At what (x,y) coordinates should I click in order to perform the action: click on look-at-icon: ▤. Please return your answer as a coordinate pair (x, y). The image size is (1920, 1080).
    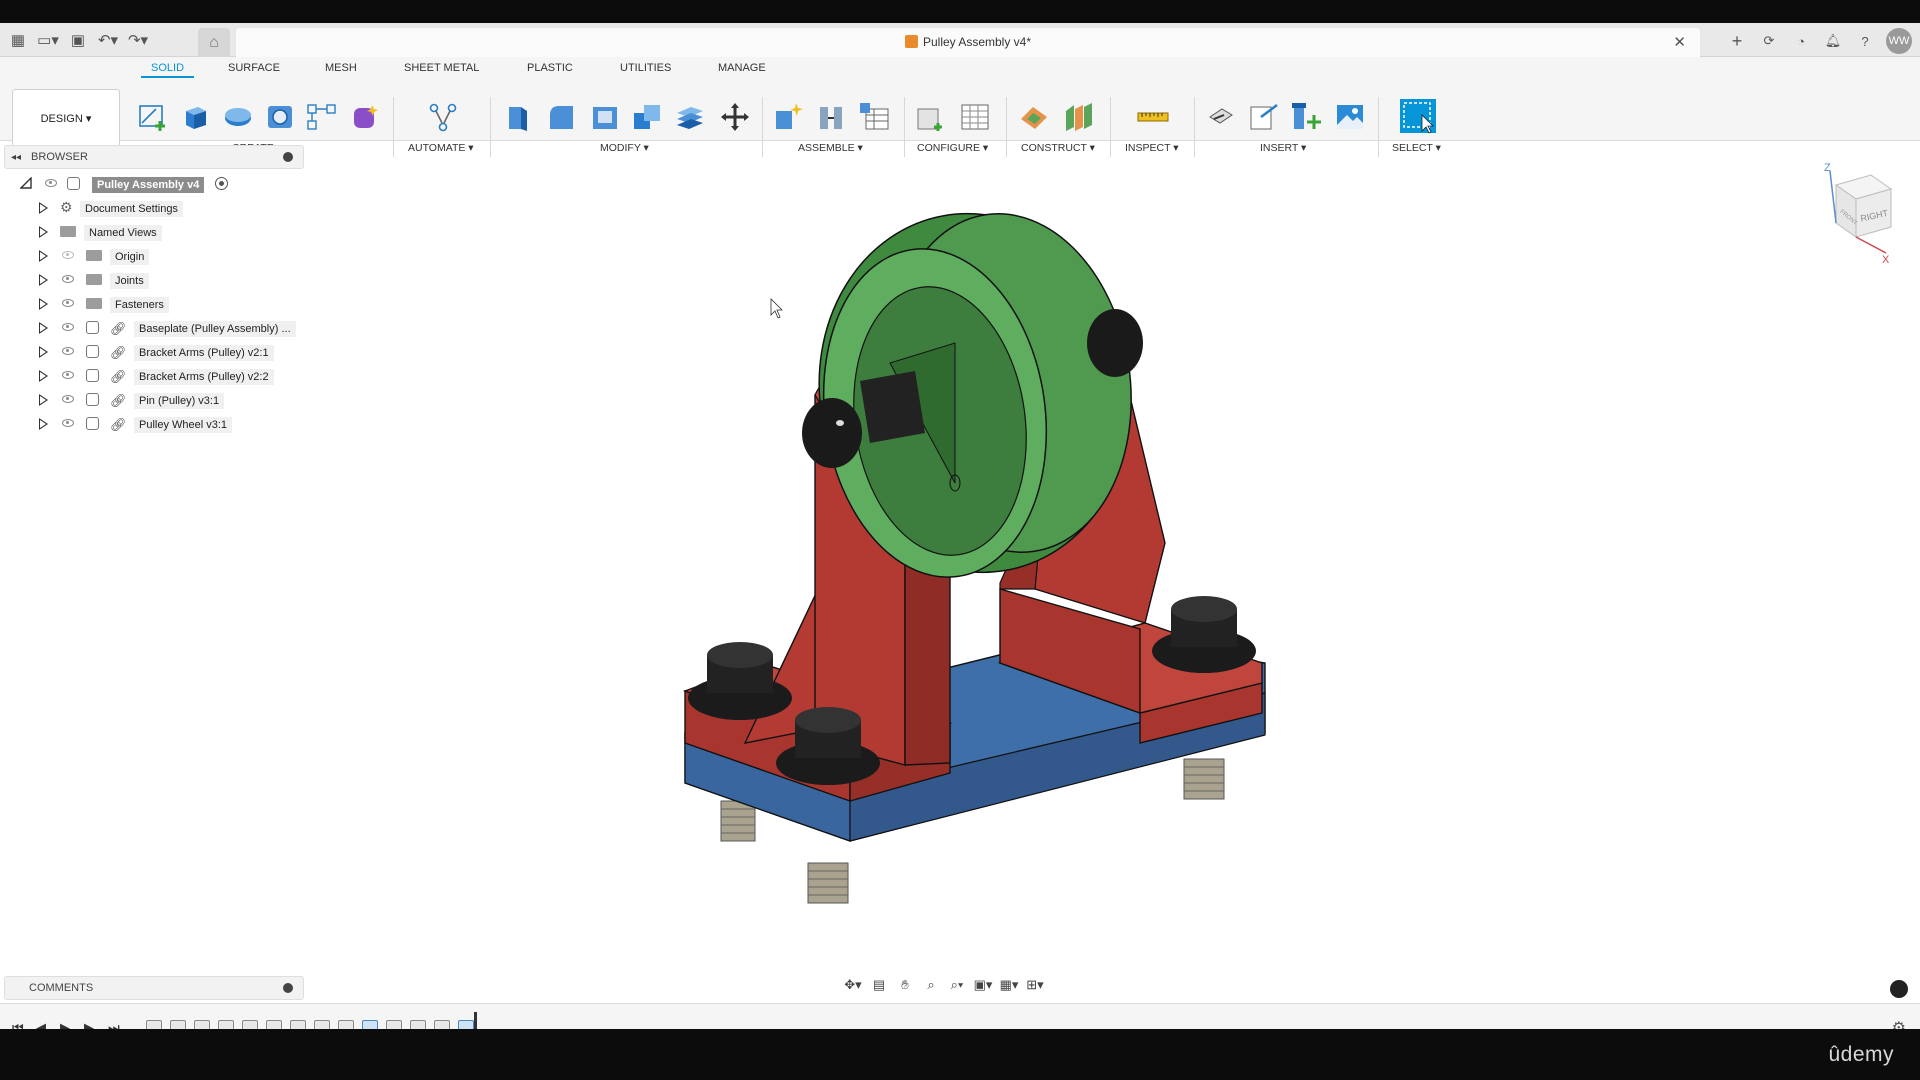
    Looking at the image, I should click on (879, 985).